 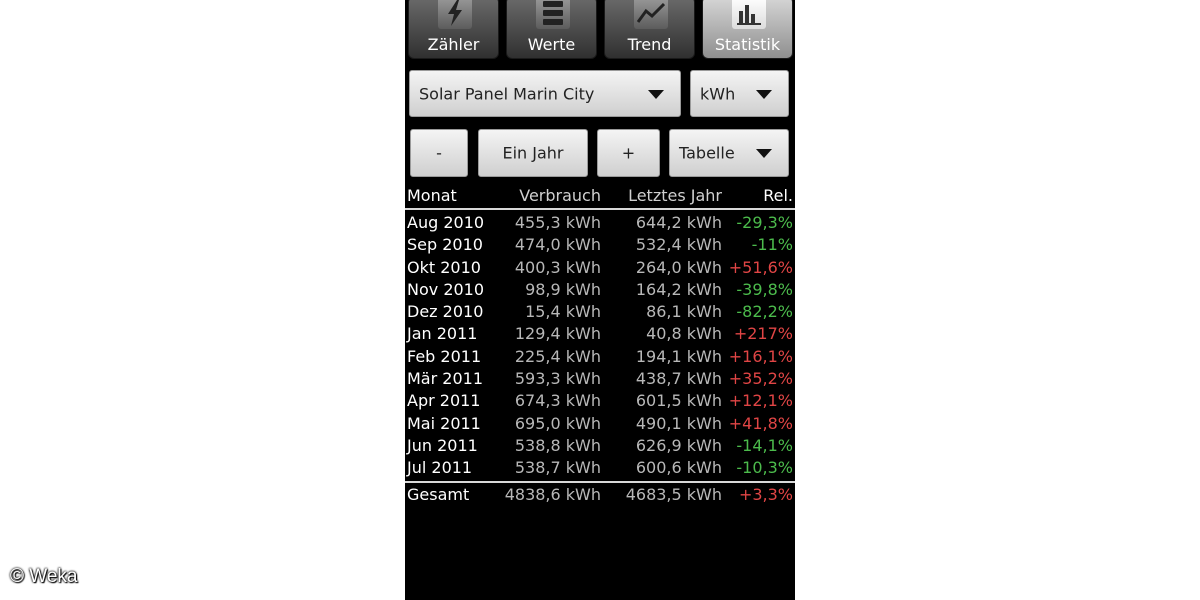 I want to click on consumption-cell: 538,8 kWh, so click(x=557, y=445).